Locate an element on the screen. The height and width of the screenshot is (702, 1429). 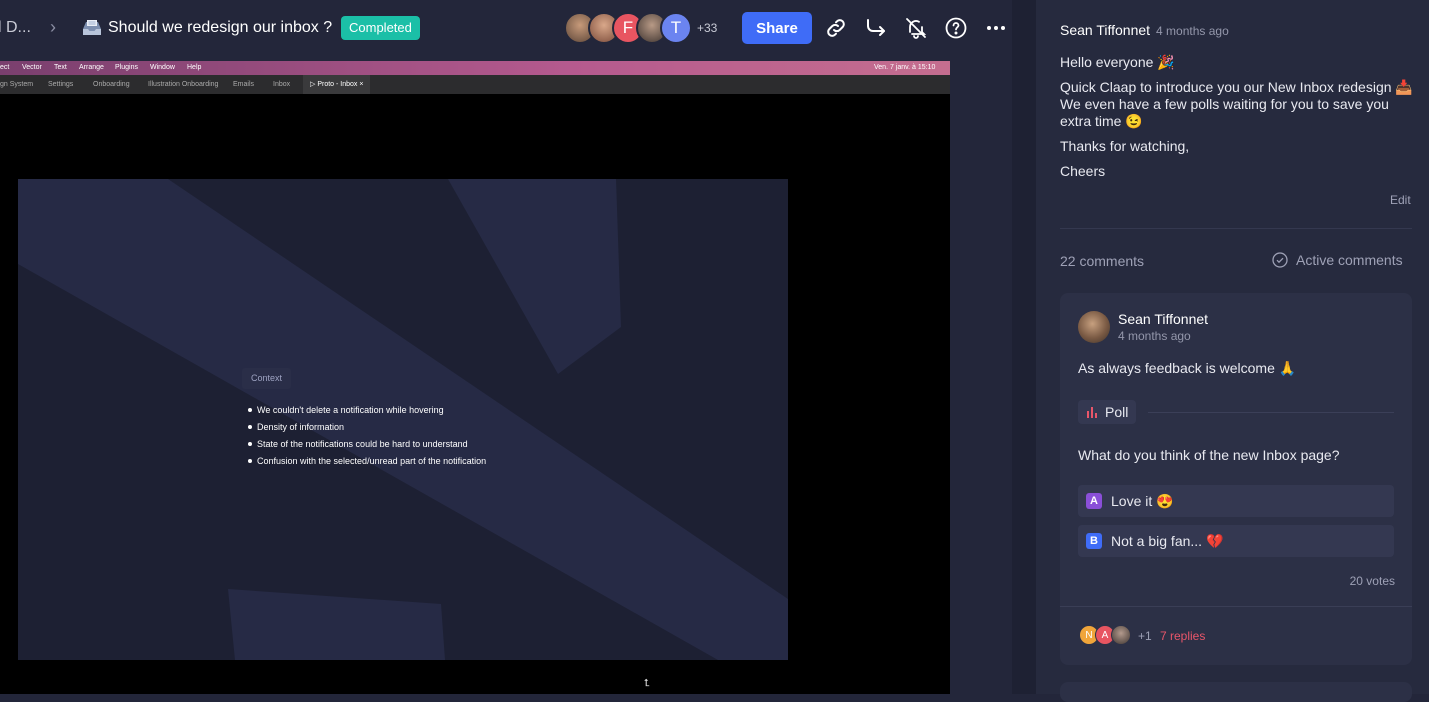
menubar-item: Plugins is located at coordinates (126, 67).